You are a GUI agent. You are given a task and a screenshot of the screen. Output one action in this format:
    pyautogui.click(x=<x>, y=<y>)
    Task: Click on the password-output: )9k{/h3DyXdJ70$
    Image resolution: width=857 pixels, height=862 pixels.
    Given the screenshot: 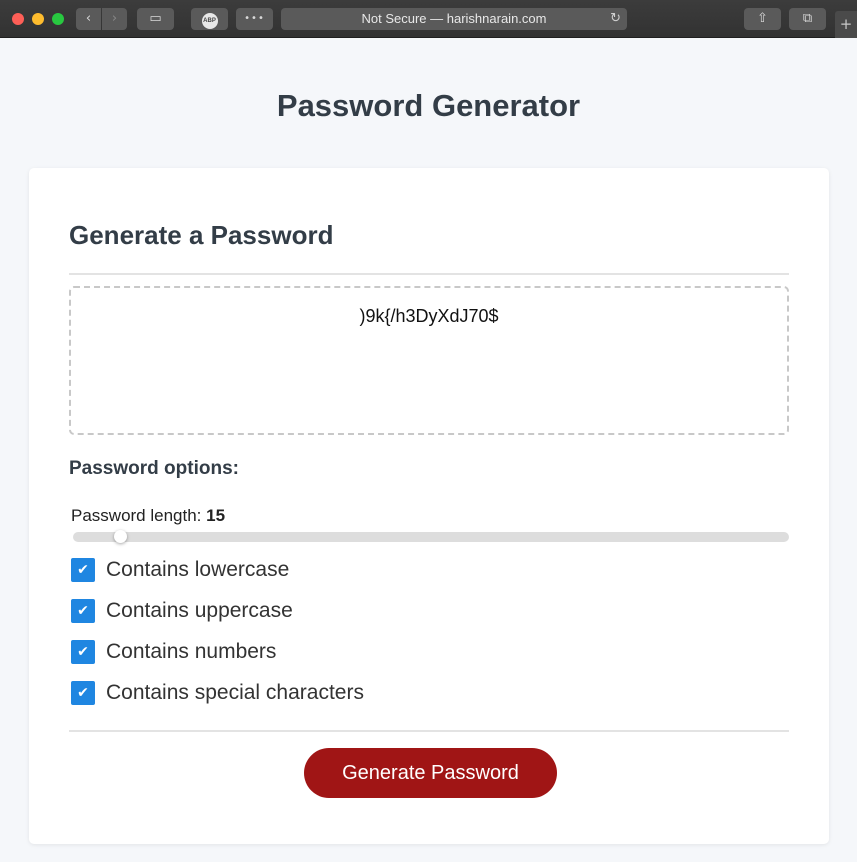 What is the action you would take?
    pyautogui.click(x=429, y=360)
    